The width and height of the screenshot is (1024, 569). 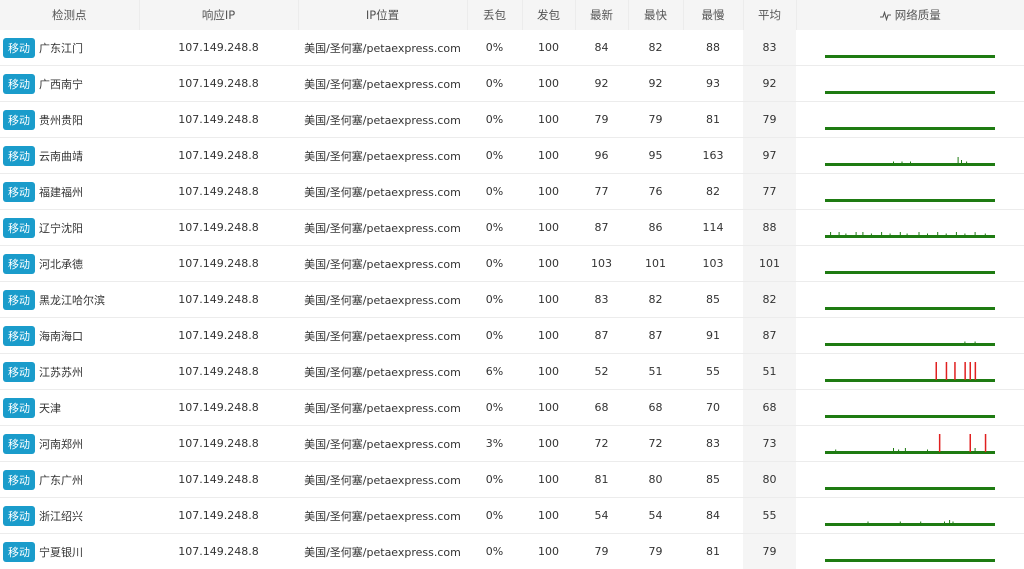 I want to click on cell-slowest: 55, so click(x=713, y=372).